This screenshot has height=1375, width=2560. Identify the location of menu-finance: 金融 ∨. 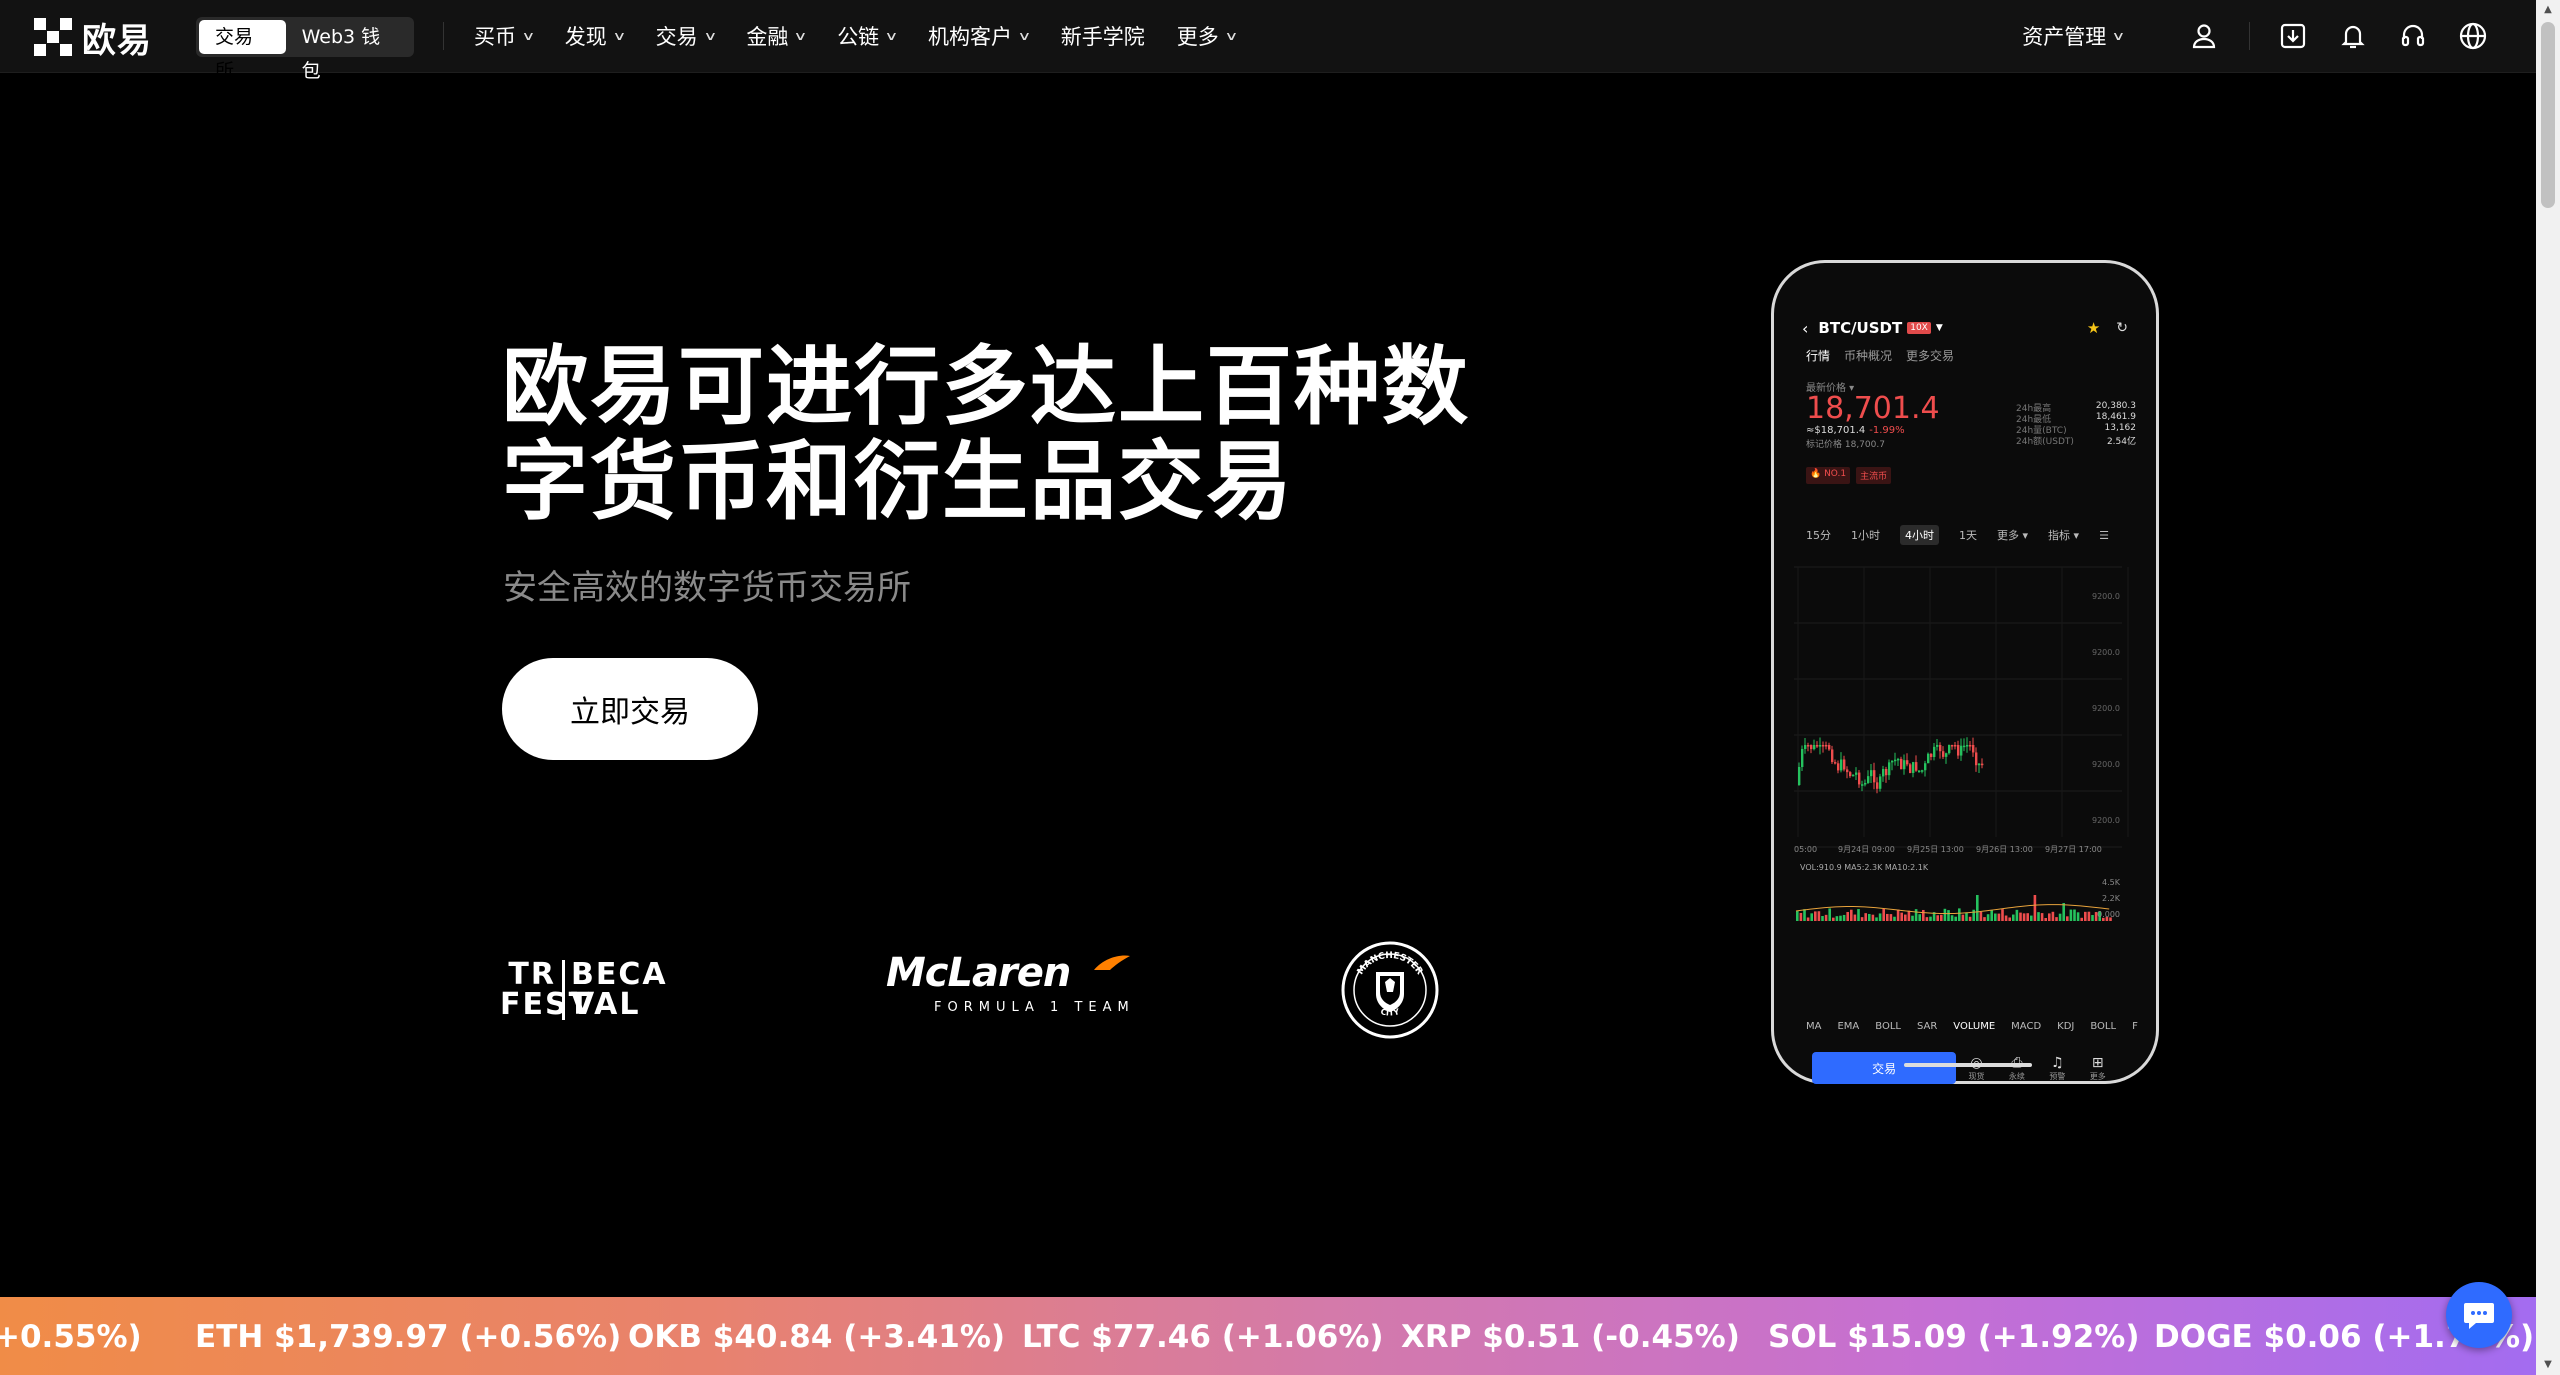
(777, 36).